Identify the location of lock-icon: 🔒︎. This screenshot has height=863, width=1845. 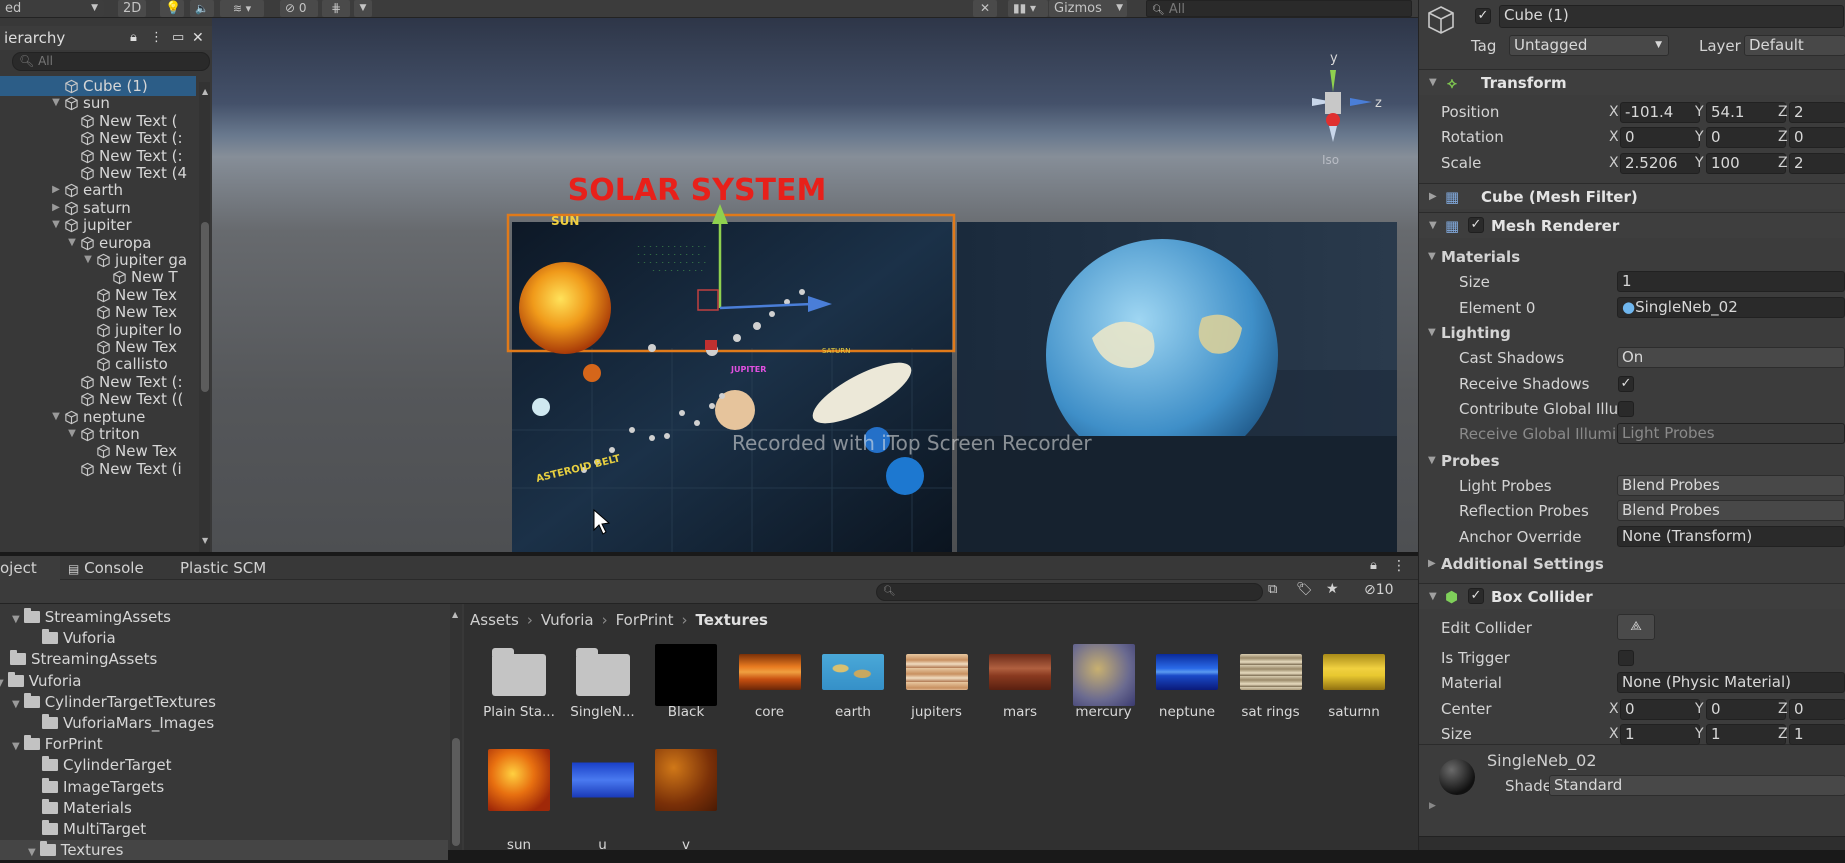
(133, 38).